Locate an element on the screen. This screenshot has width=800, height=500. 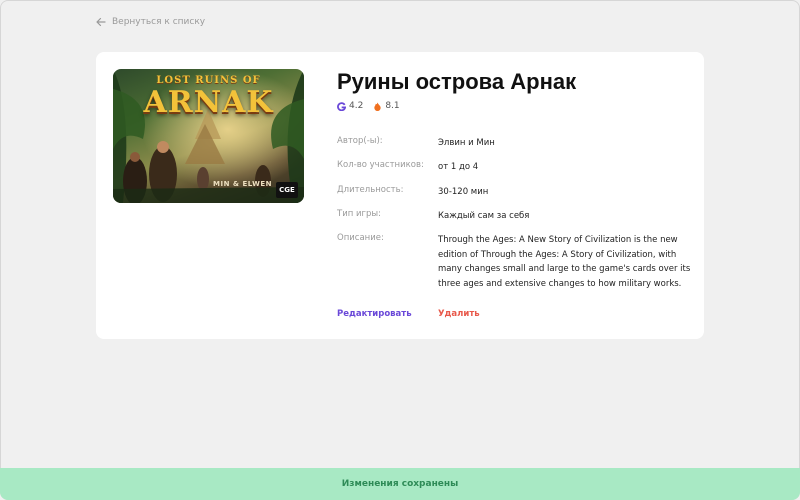
rating-tesera: 8.1 is located at coordinates (386, 106).